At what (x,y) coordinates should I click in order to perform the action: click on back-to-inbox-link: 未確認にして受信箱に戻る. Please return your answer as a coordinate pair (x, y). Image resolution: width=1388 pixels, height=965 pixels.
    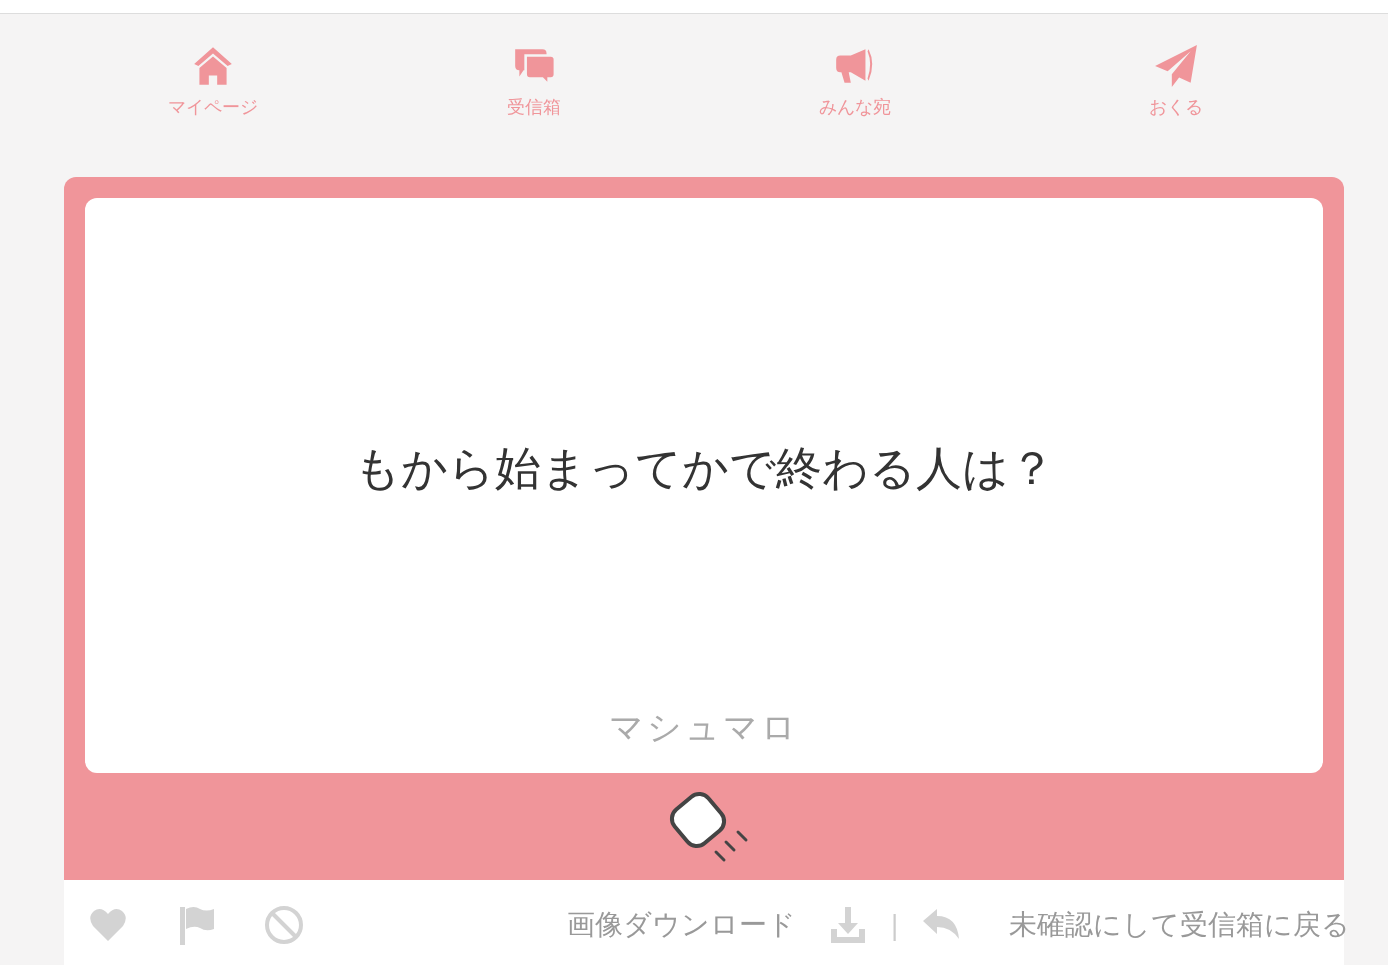
    Looking at the image, I should click on (1179, 925).